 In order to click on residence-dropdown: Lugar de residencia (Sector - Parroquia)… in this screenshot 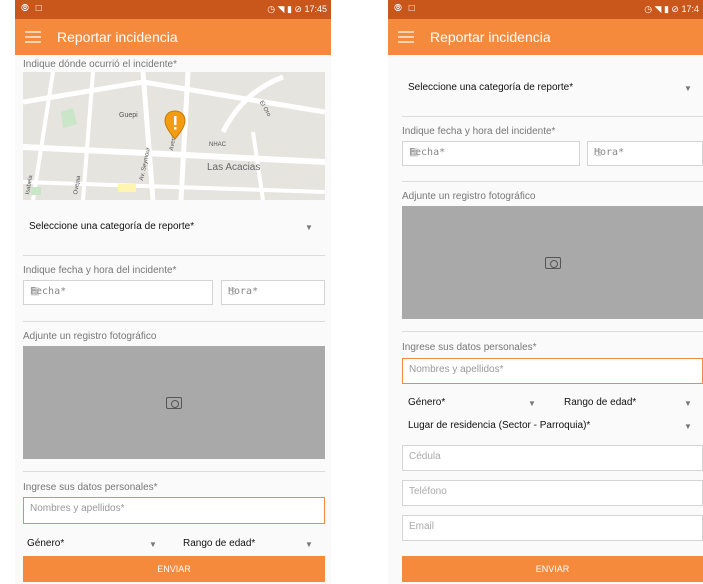, I will do `click(499, 425)`.